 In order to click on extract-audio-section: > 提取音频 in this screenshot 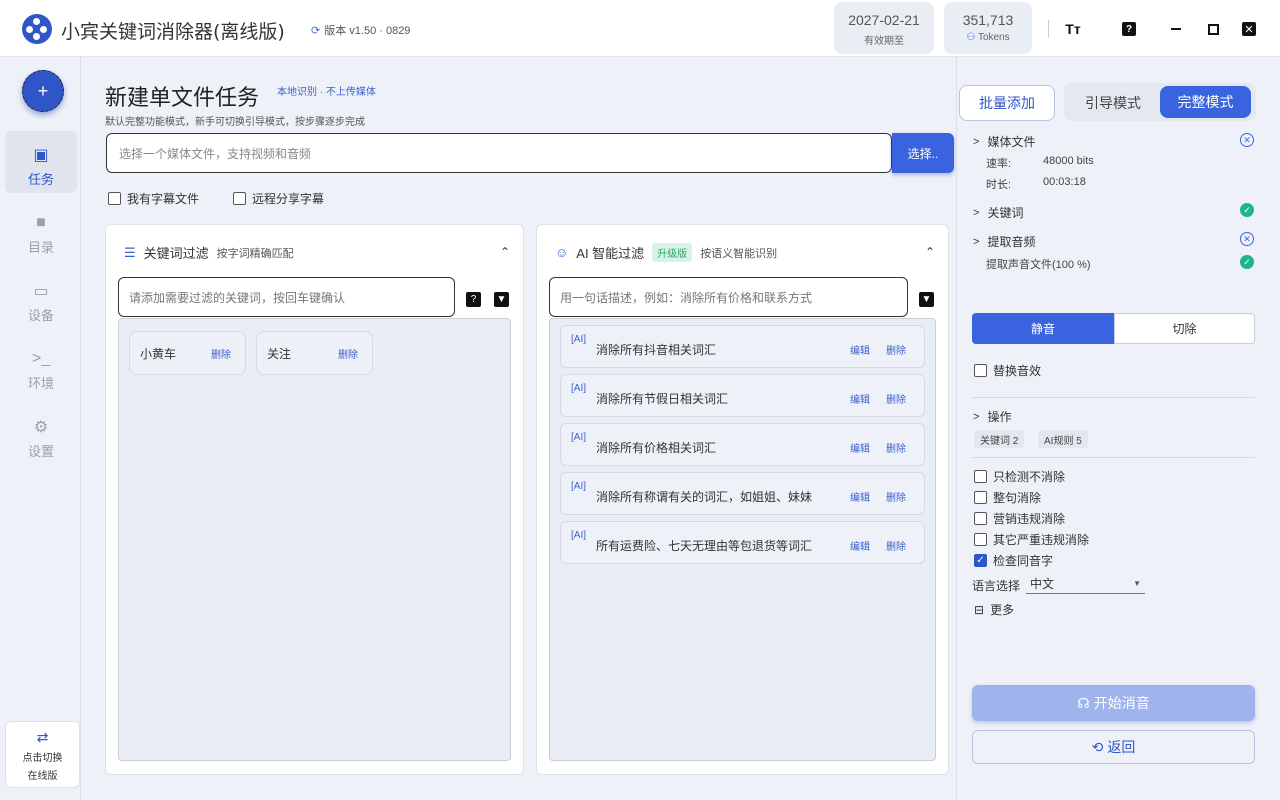, I will do `click(1004, 241)`.